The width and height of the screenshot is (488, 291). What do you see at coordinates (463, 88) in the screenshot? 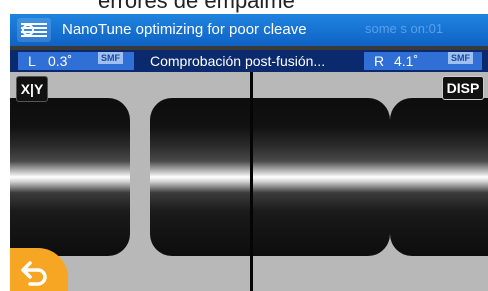
I see `display-button: DISP` at bounding box center [463, 88].